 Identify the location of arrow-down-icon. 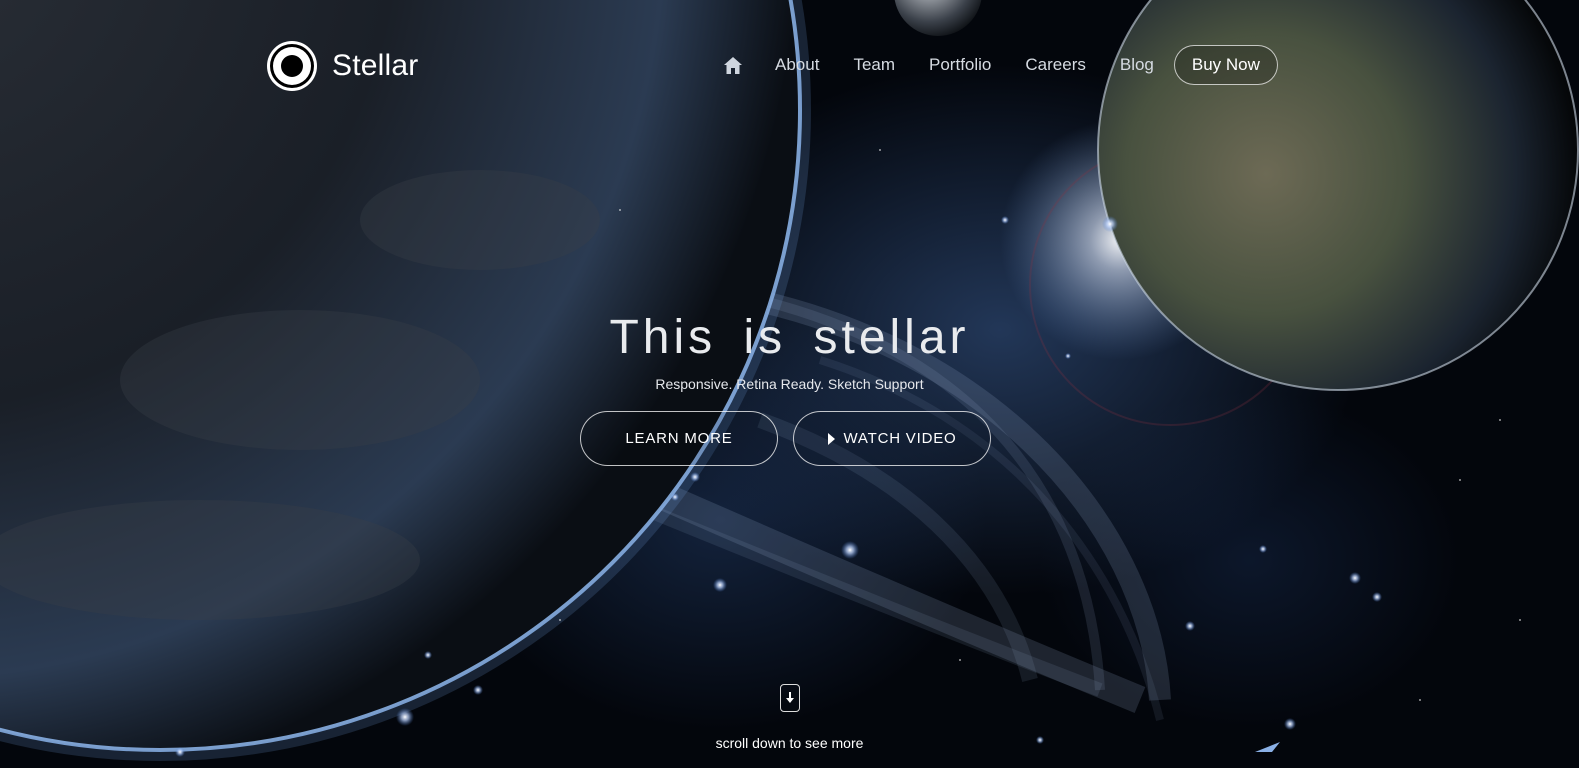
(789, 698).